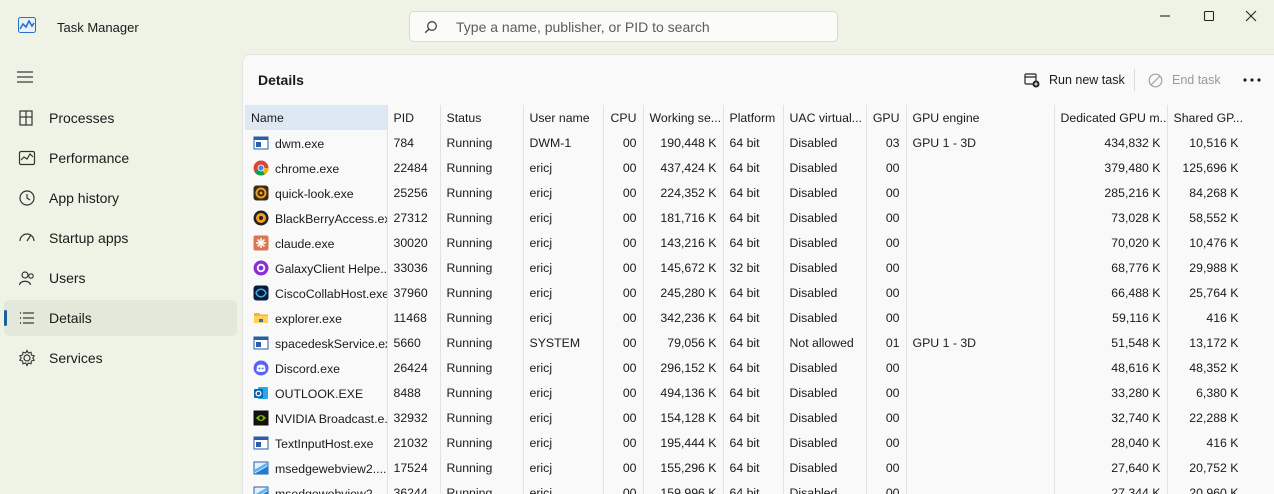  What do you see at coordinates (307, 368) in the screenshot?
I see `process-name: Discord.exe` at bounding box center [307, 368].